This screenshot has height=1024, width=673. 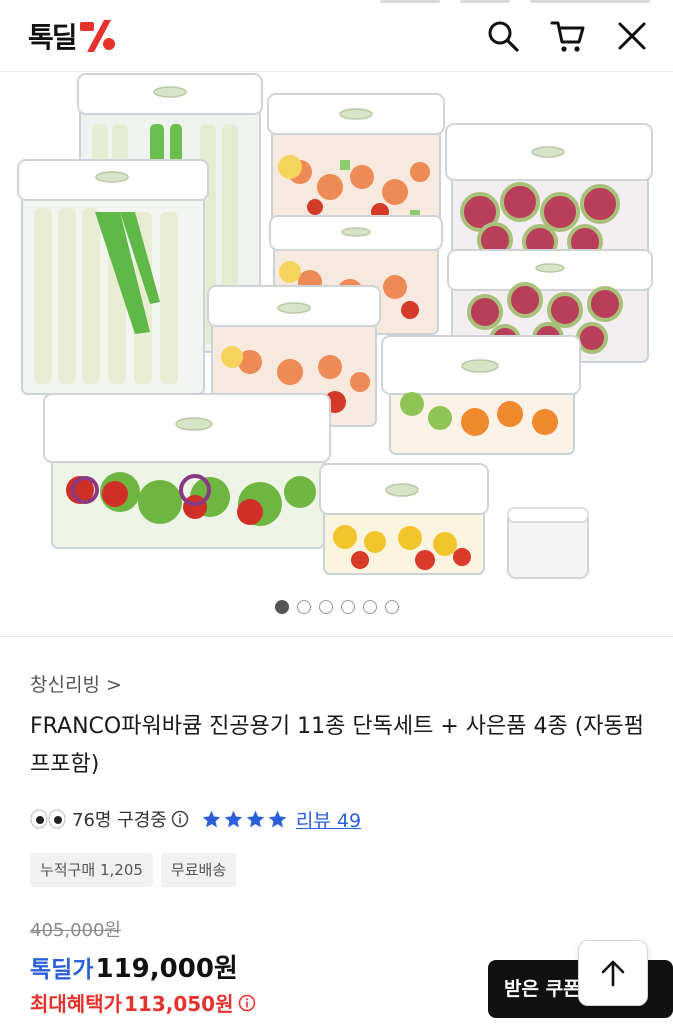 I want to click on gallery-pagination, so click(x=336, y=609).